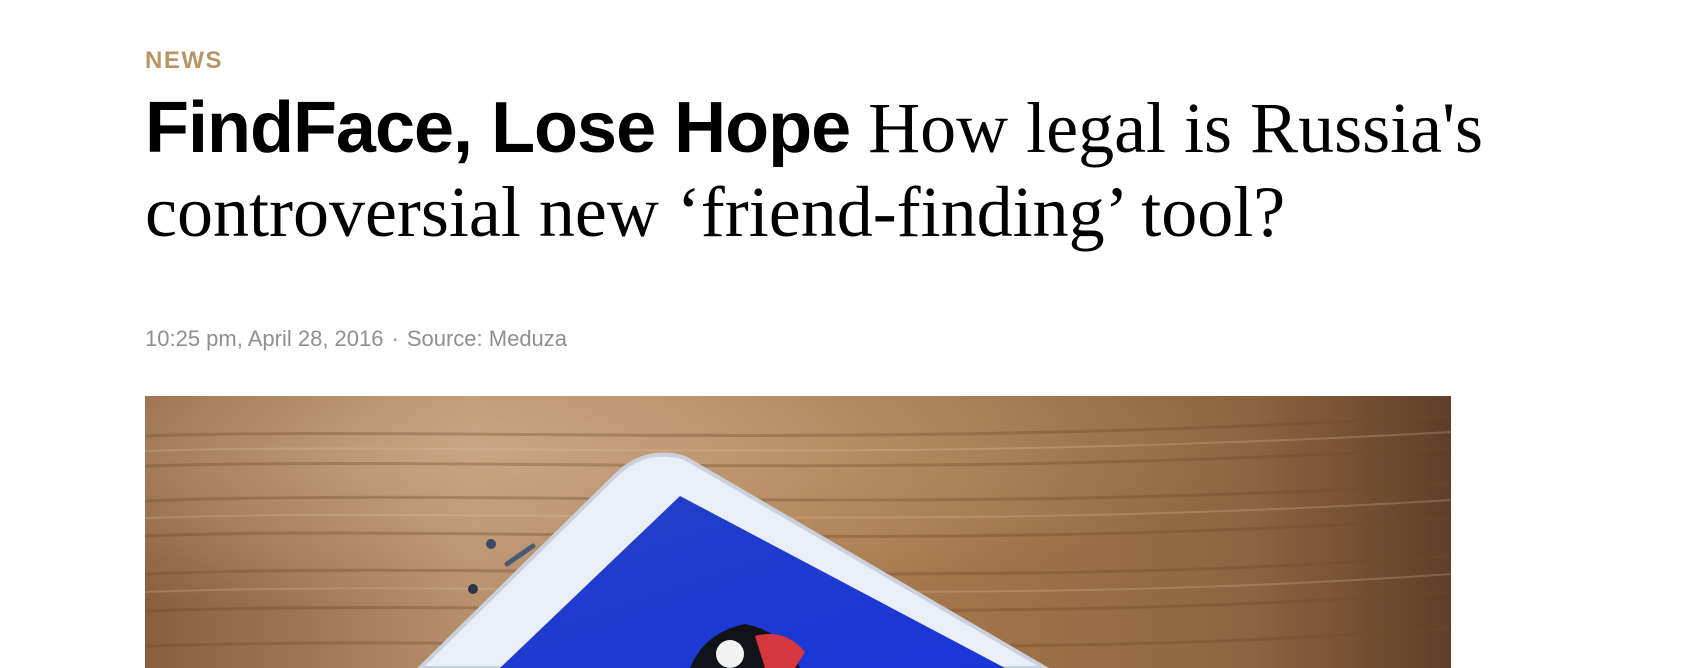 Image resolution: width=1696 pixels, height=668 pixels. I want to click on headline-first: FindFace, Lose Hope, so click(498, 128).